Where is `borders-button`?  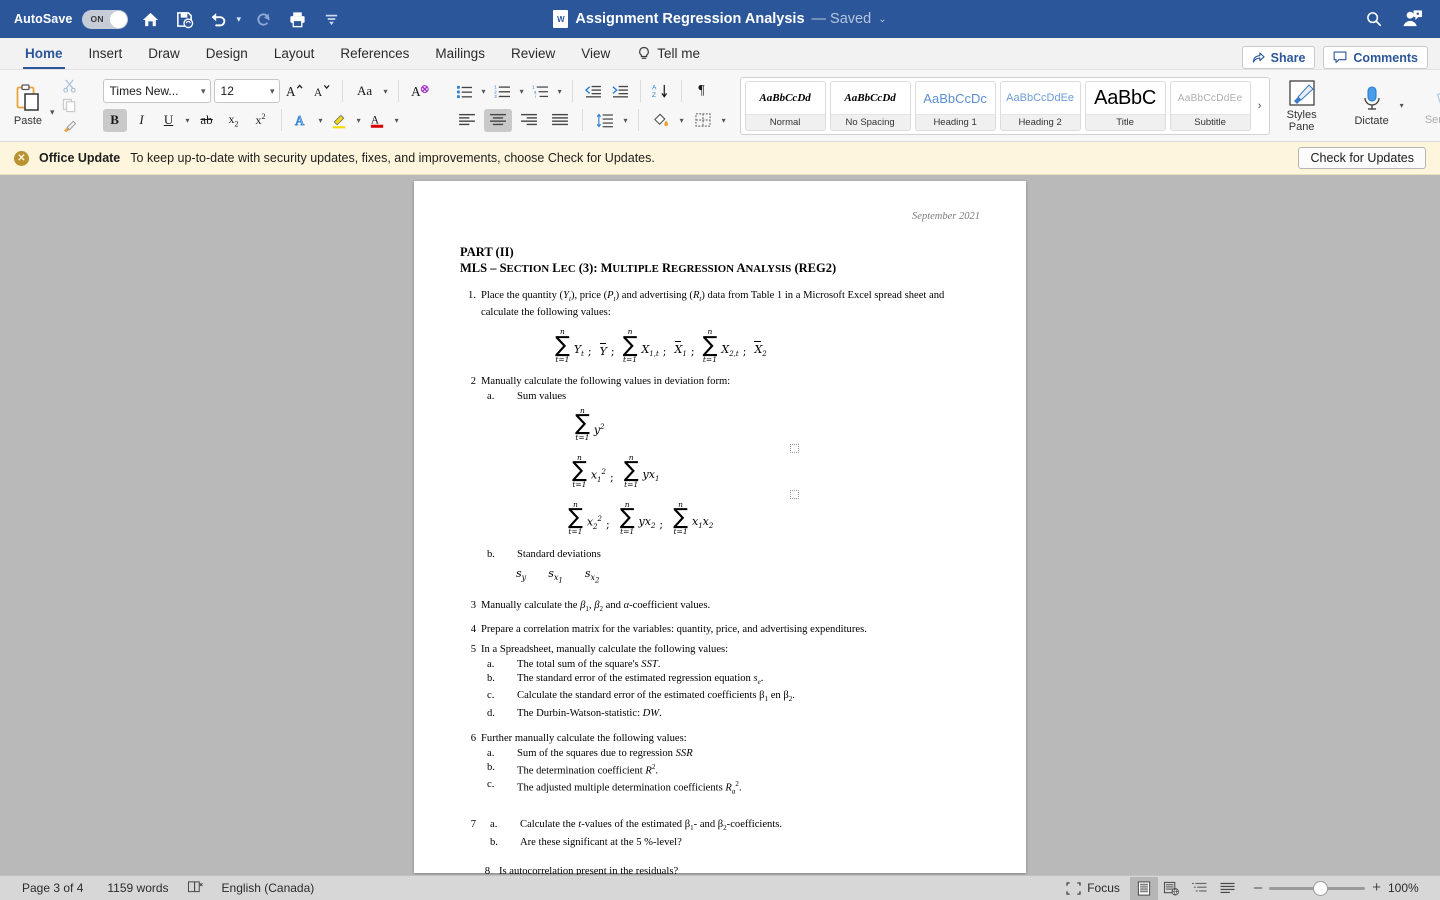 borders-button is located at coordinates (703, 120).